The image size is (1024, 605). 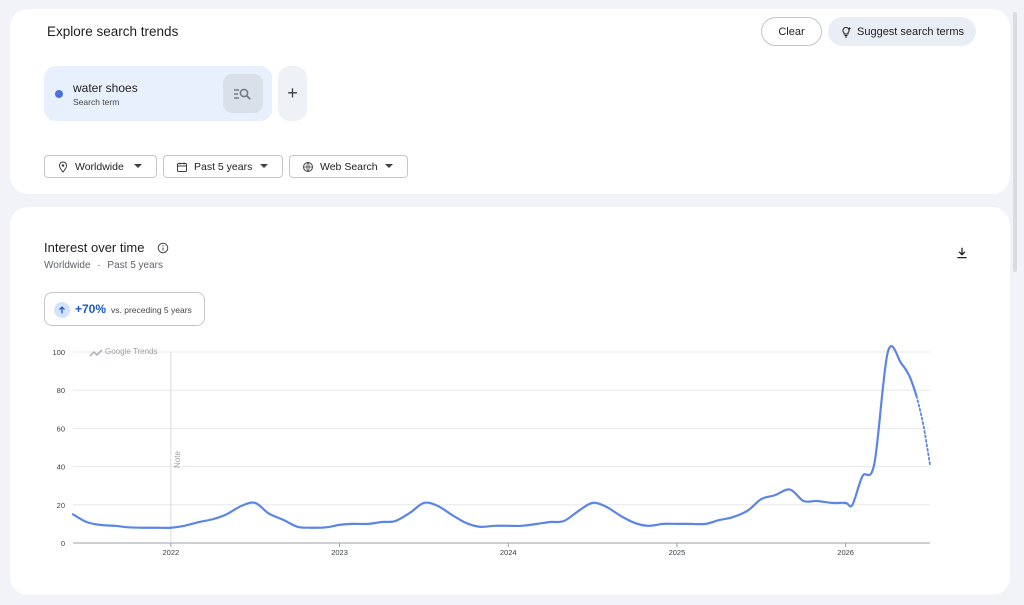 I want to click on term-type: Search term, so click(x=96, y=102).